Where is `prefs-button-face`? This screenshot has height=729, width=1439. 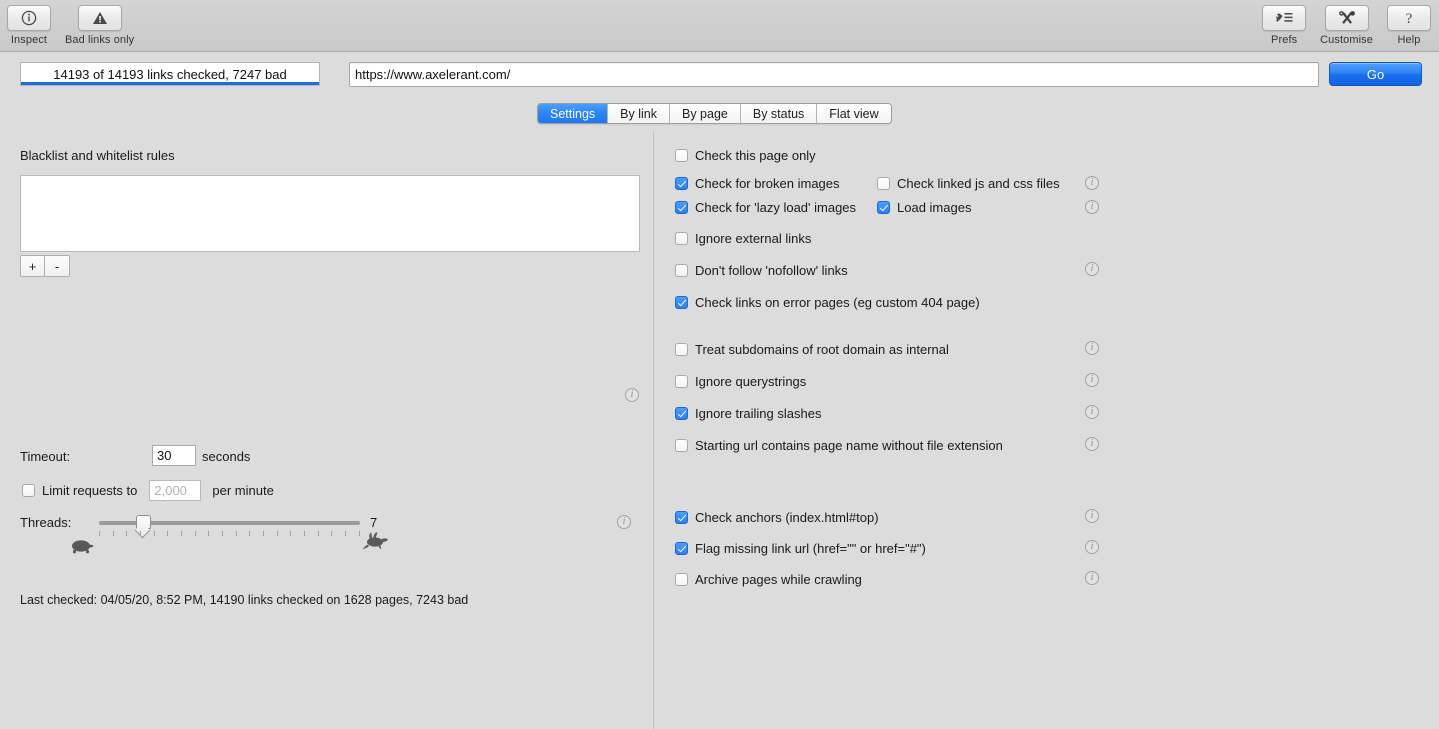 prefs-button-face is located at coordinates (1284, 18).